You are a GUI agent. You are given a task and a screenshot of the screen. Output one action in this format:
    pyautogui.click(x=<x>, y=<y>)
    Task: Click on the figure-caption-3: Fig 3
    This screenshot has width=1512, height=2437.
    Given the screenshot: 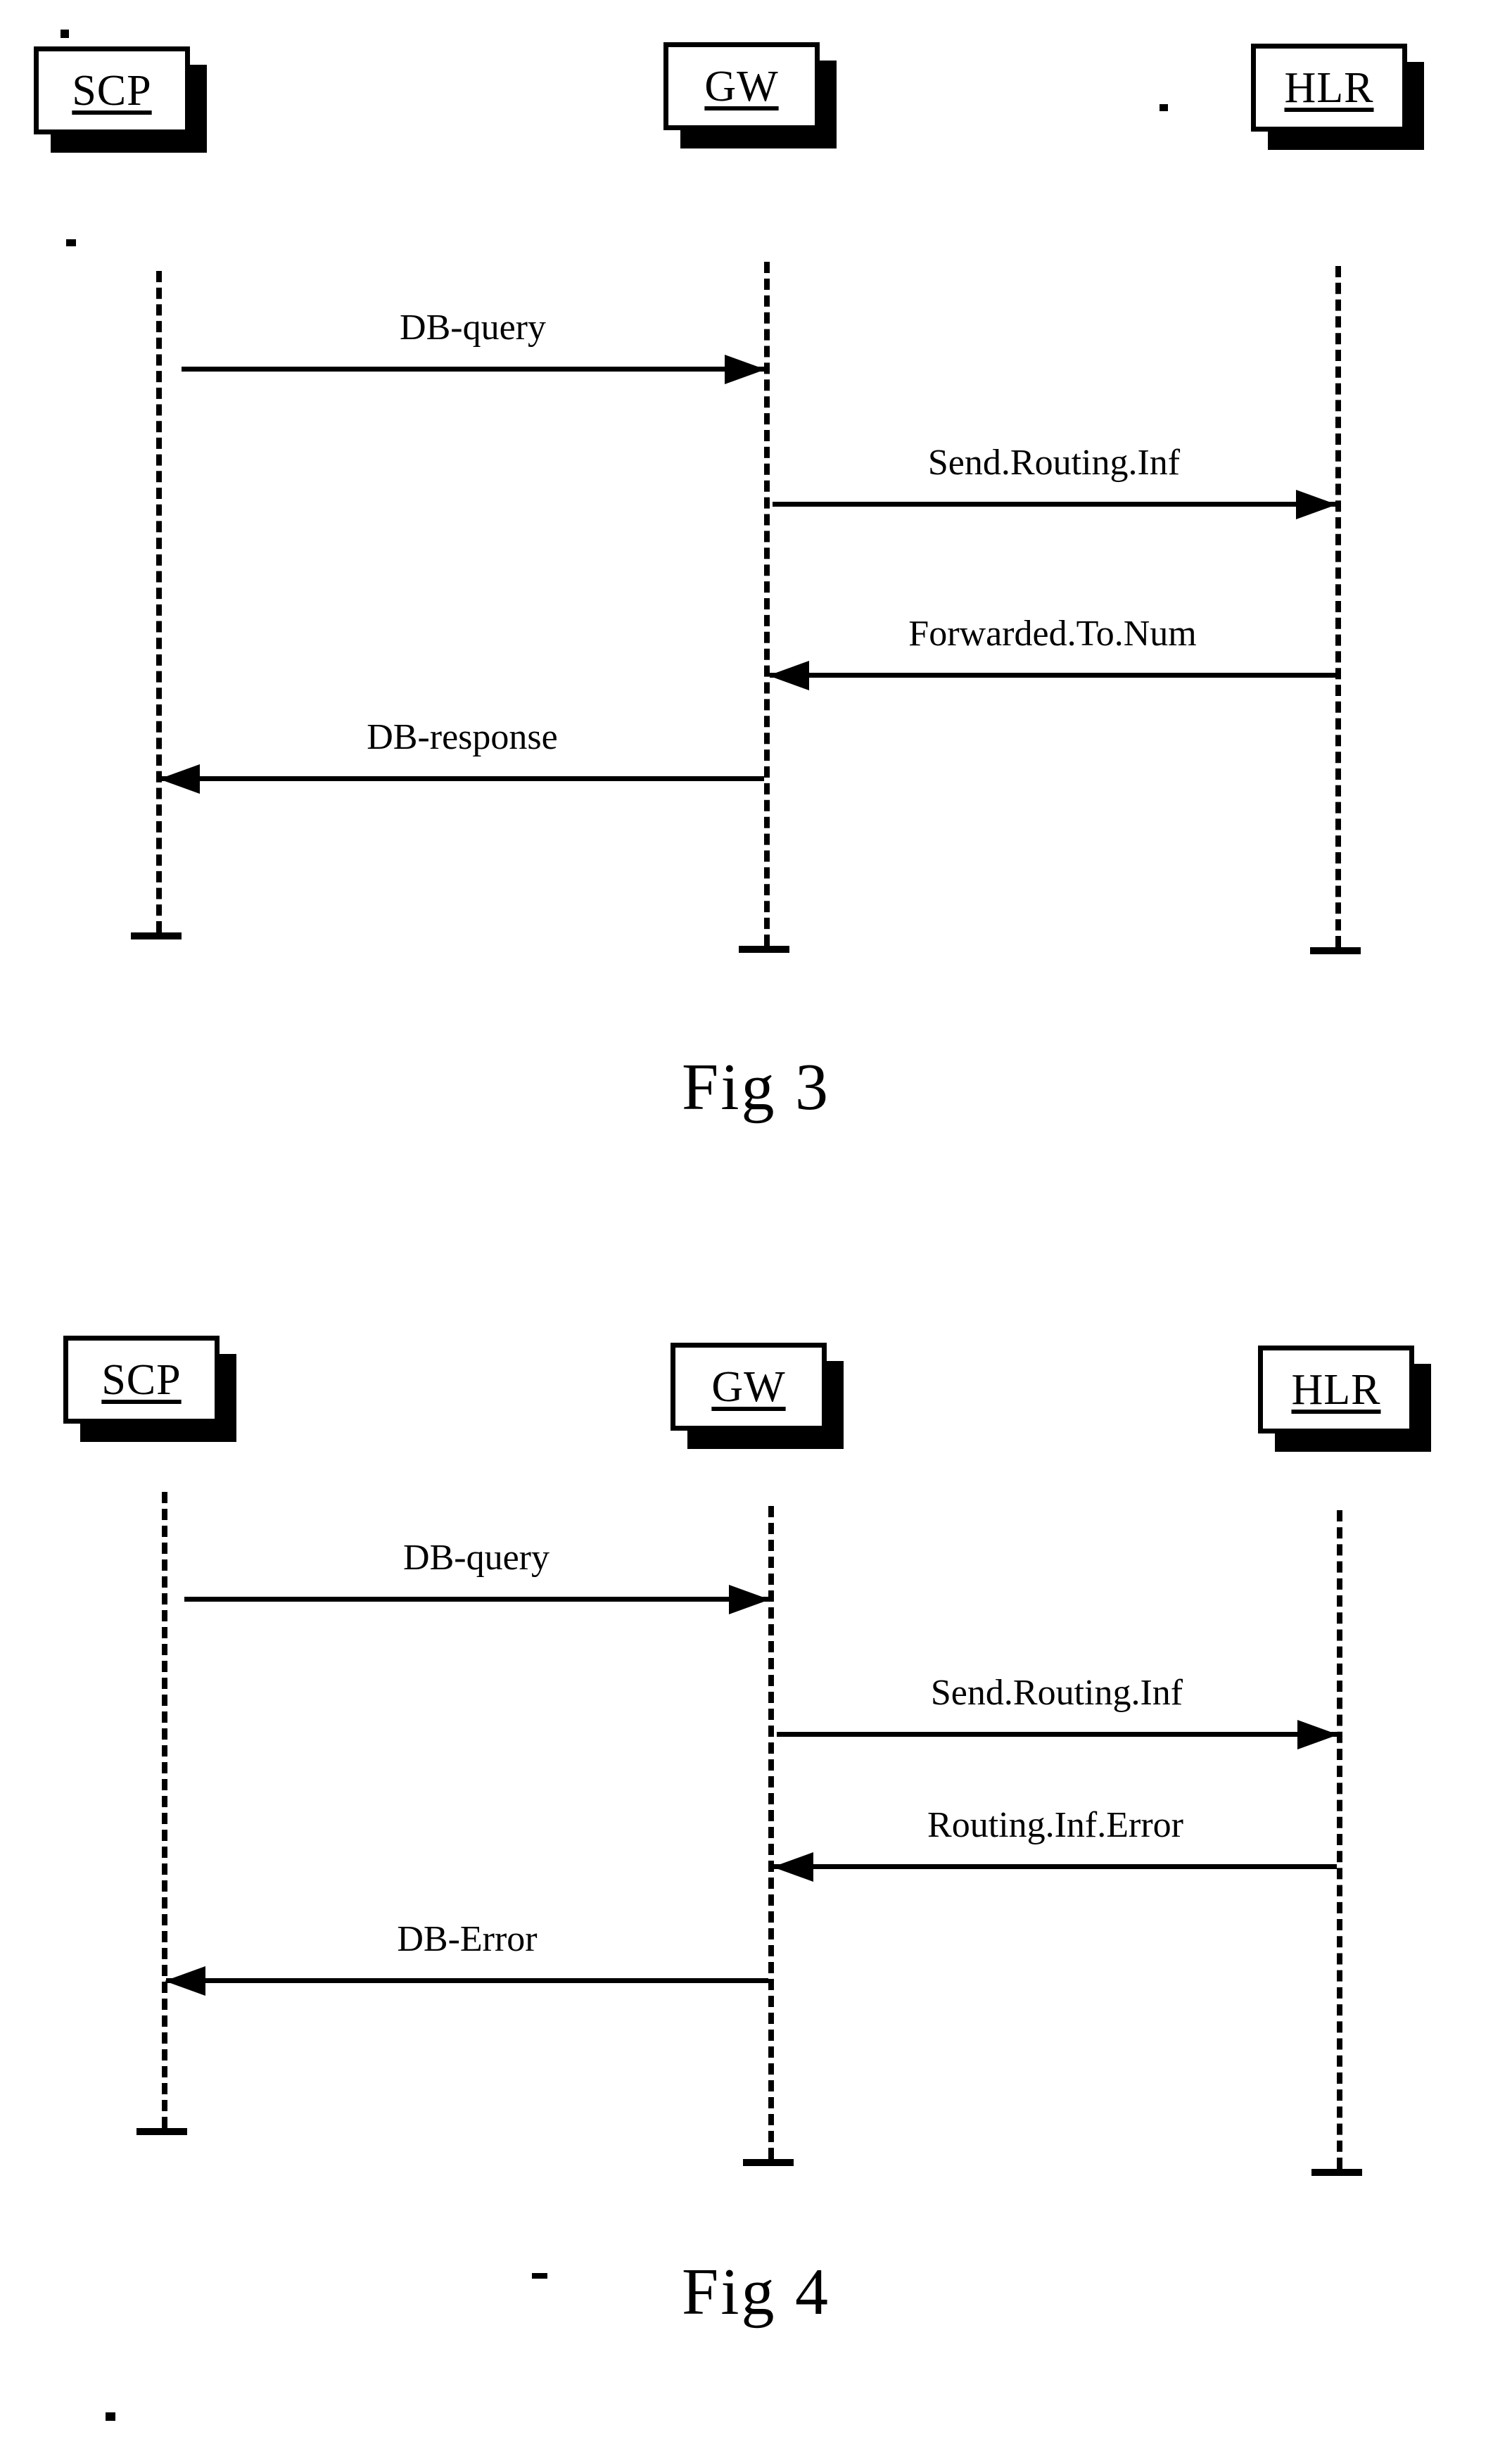 What is the action you would take?
    pyautogui.click(x=756, y=1087)
    